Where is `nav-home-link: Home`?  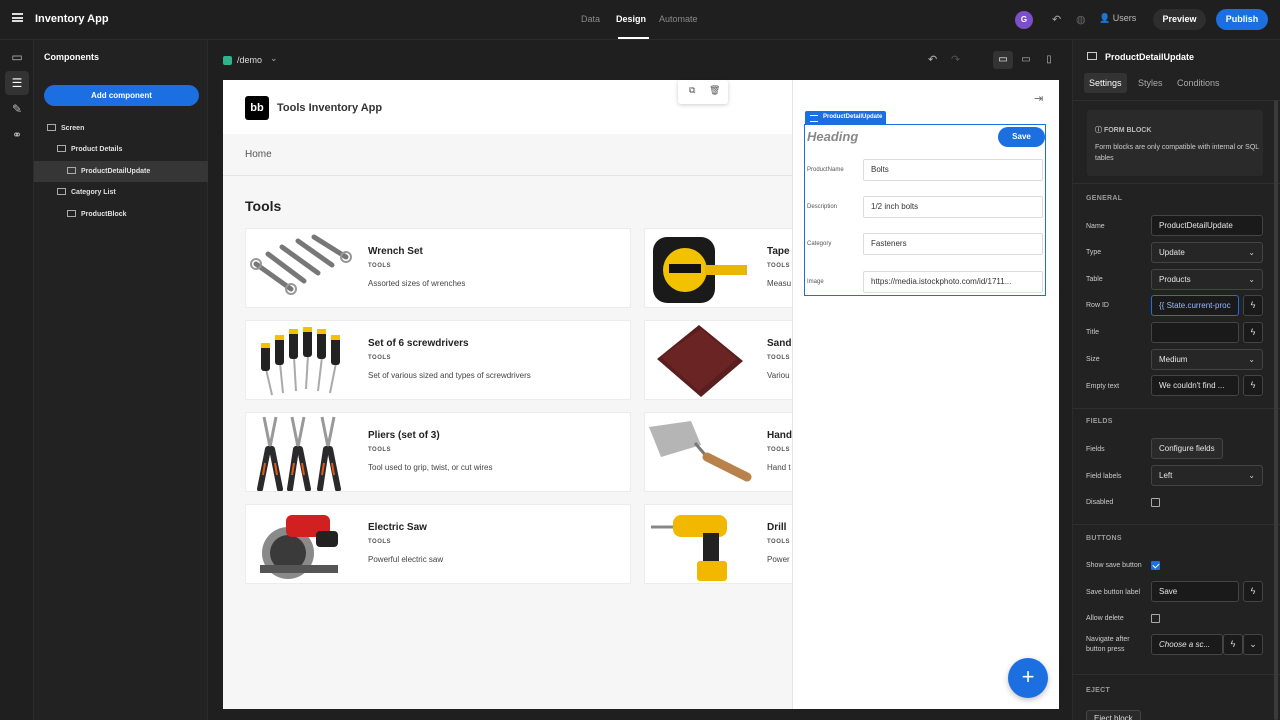
nav-home-link: Home is located at coordinates (258, 154).